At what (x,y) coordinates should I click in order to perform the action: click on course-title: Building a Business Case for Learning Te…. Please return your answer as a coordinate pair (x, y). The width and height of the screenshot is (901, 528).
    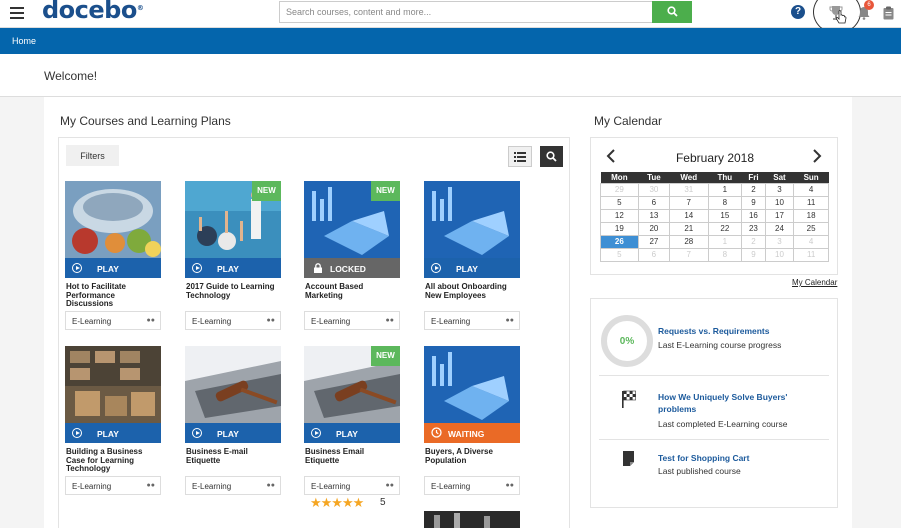
    Looking at the image, I should click on (113, 460).